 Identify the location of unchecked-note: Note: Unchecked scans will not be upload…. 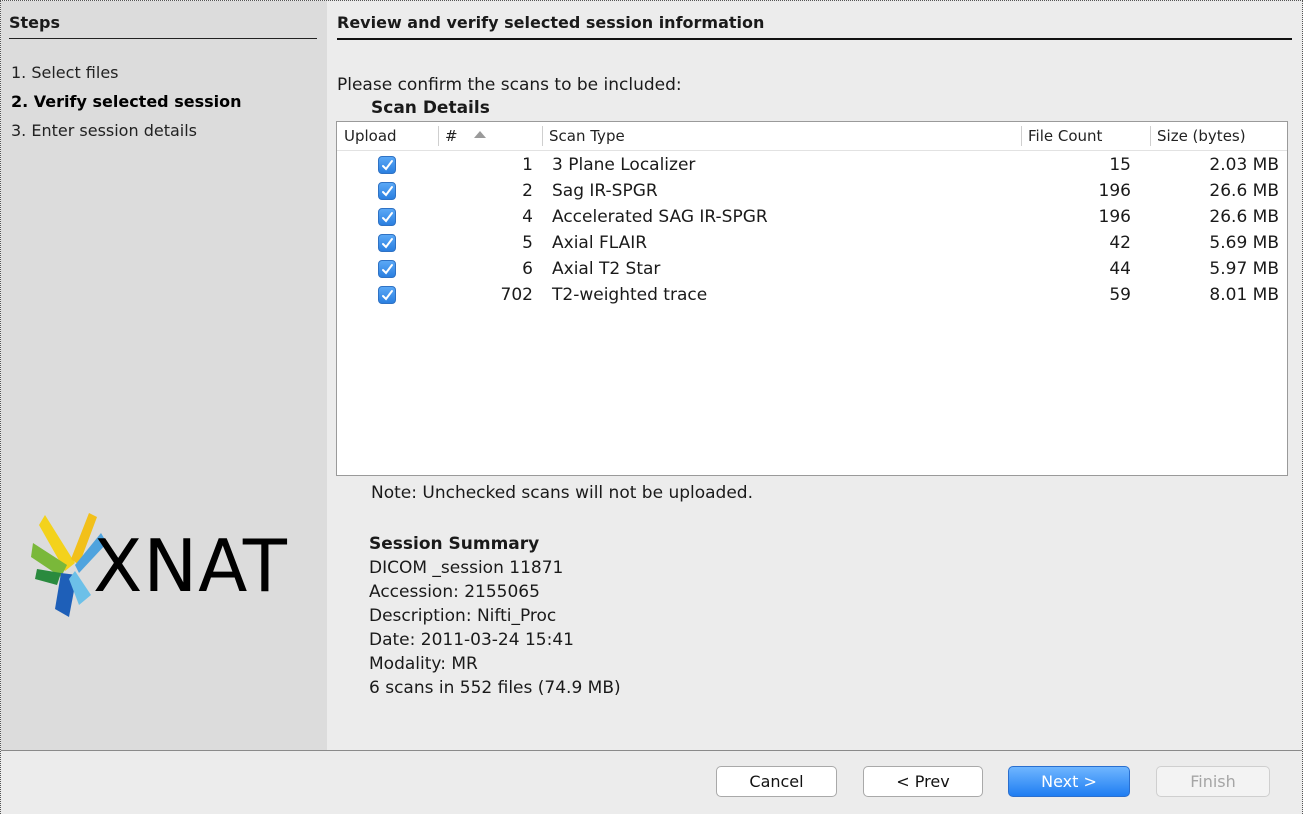
(562, 493).